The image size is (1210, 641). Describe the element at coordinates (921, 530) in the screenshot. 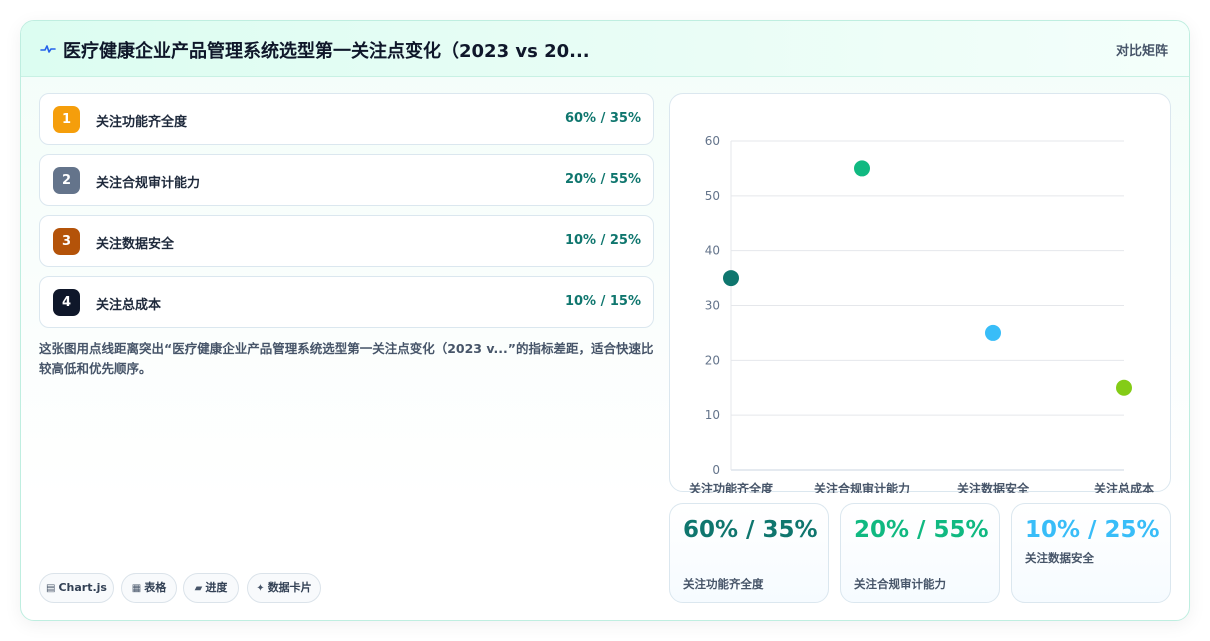

I see `stat-value: 20% / 55%` at that location.